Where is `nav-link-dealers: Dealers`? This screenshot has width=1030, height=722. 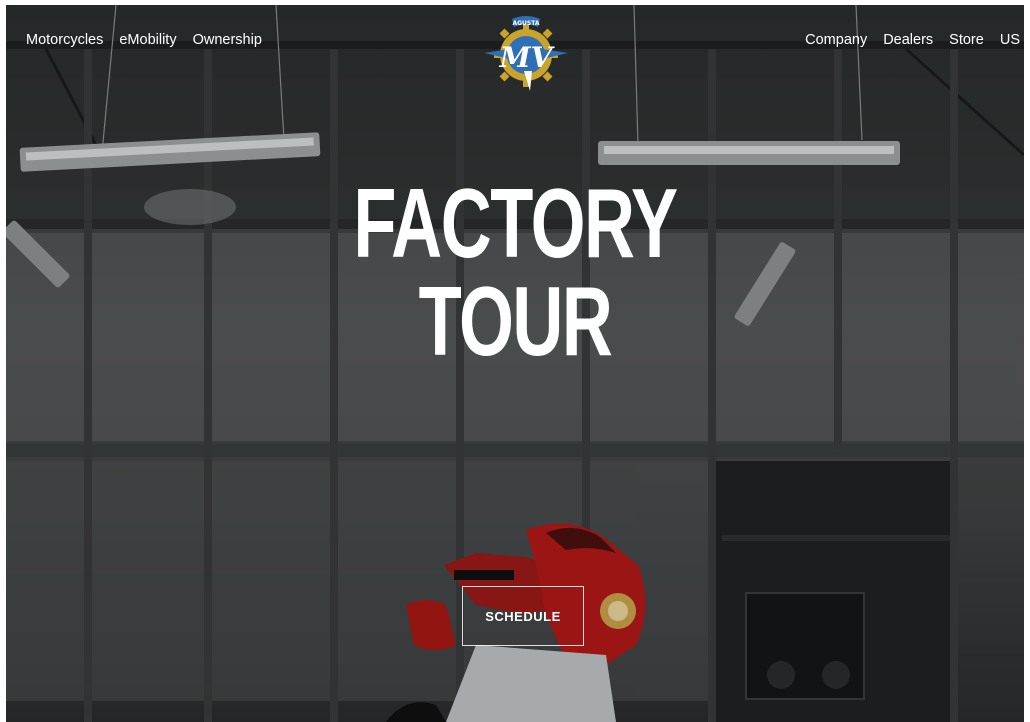
nav-link-dealers: Dealers is located at coordinates (908, 40).